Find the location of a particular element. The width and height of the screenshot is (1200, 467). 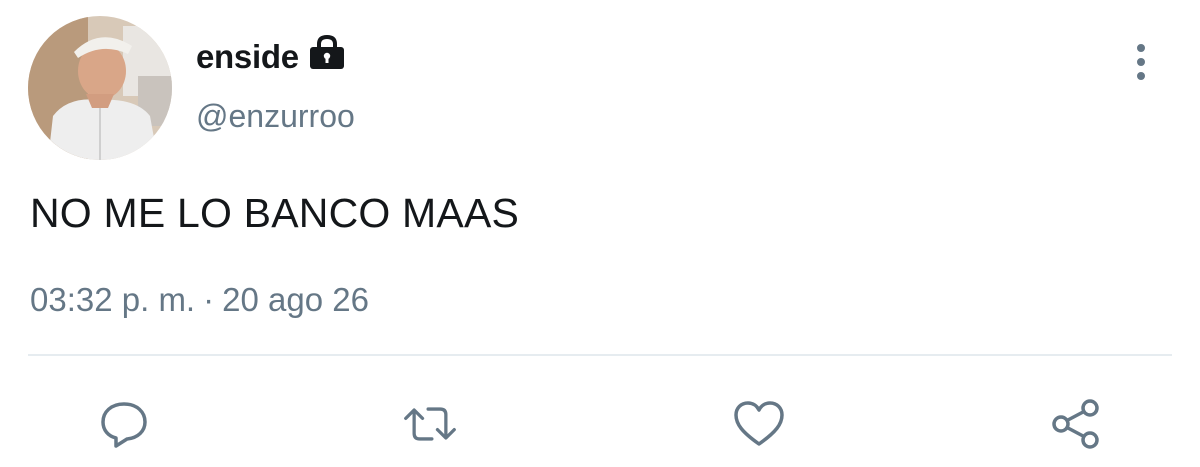

handle: @enzurroo is located at coordinates (275, 116).